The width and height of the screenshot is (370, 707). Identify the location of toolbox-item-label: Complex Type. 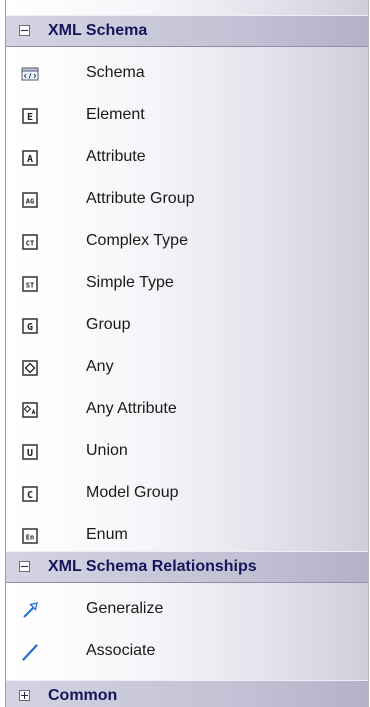
(137, 240).